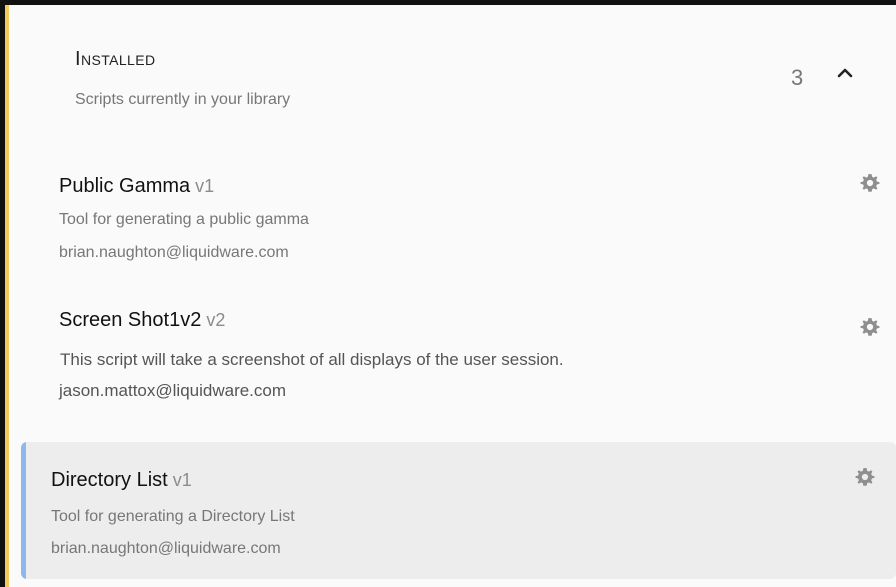 This screenshot has height=587, width=896. I want to click on installed-count: 3, so click(797, 77).